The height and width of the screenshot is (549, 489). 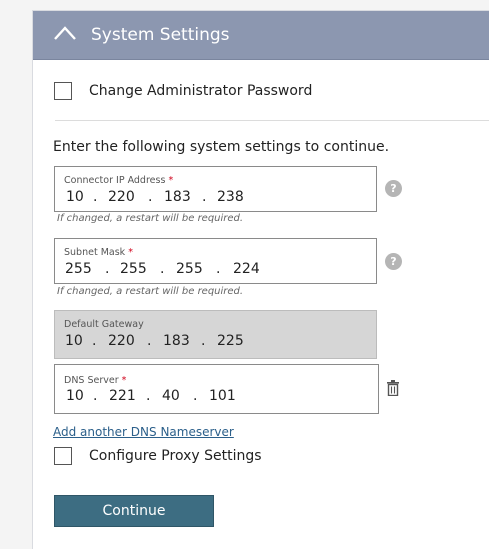 What do you see at coordinates (189, 269) in the screenshot?
I see `mask-octet-3: 255` at bounding box center [189, 269].